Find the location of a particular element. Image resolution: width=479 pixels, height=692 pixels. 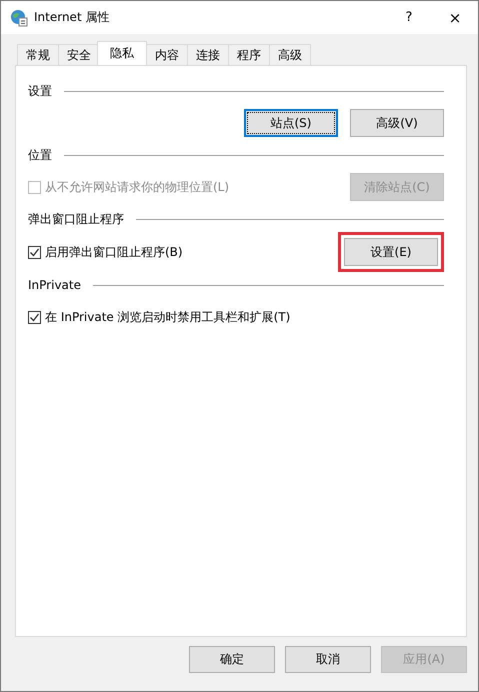

section-heading: 弹出窗口阻止程序 is located at coordinates (76, 219).